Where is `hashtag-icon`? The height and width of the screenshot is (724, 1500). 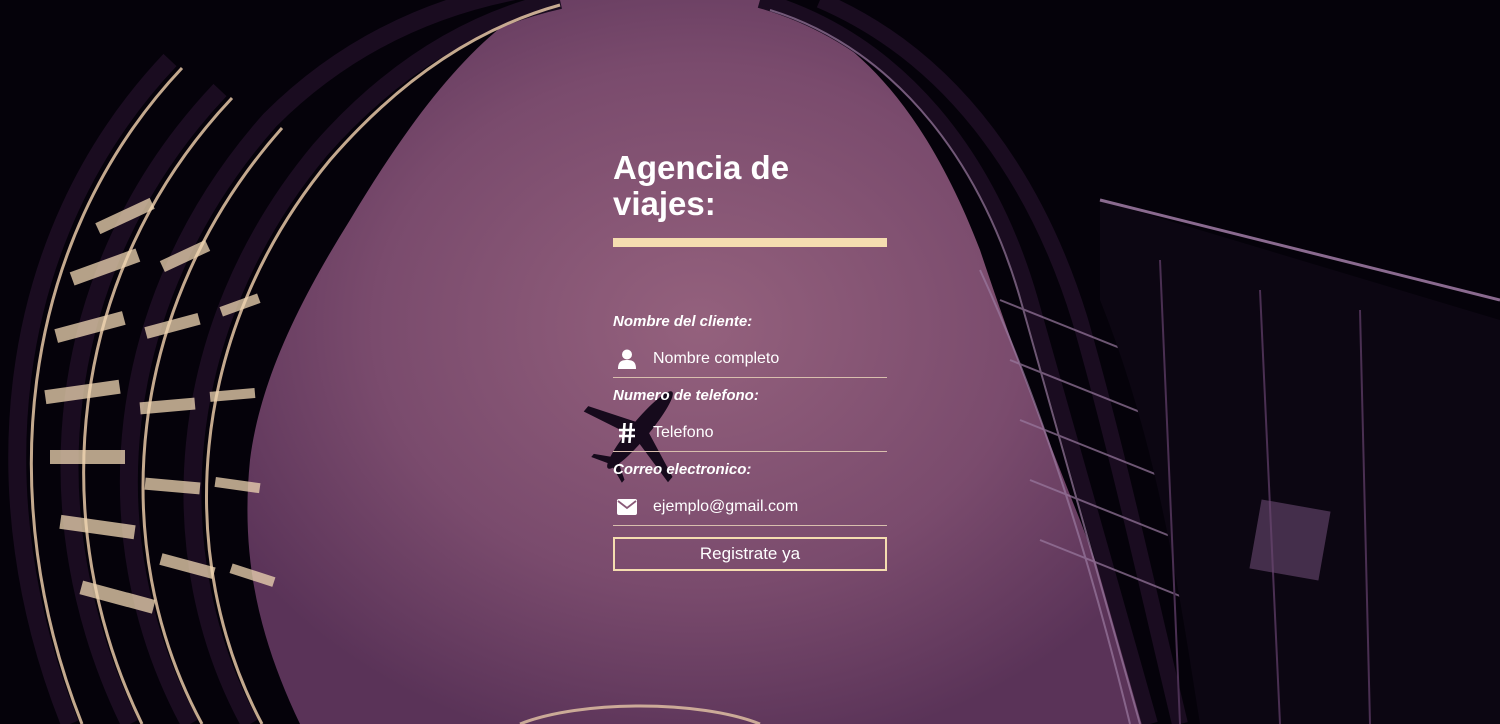 hashtag-icon is located at coordinates (627, 433).